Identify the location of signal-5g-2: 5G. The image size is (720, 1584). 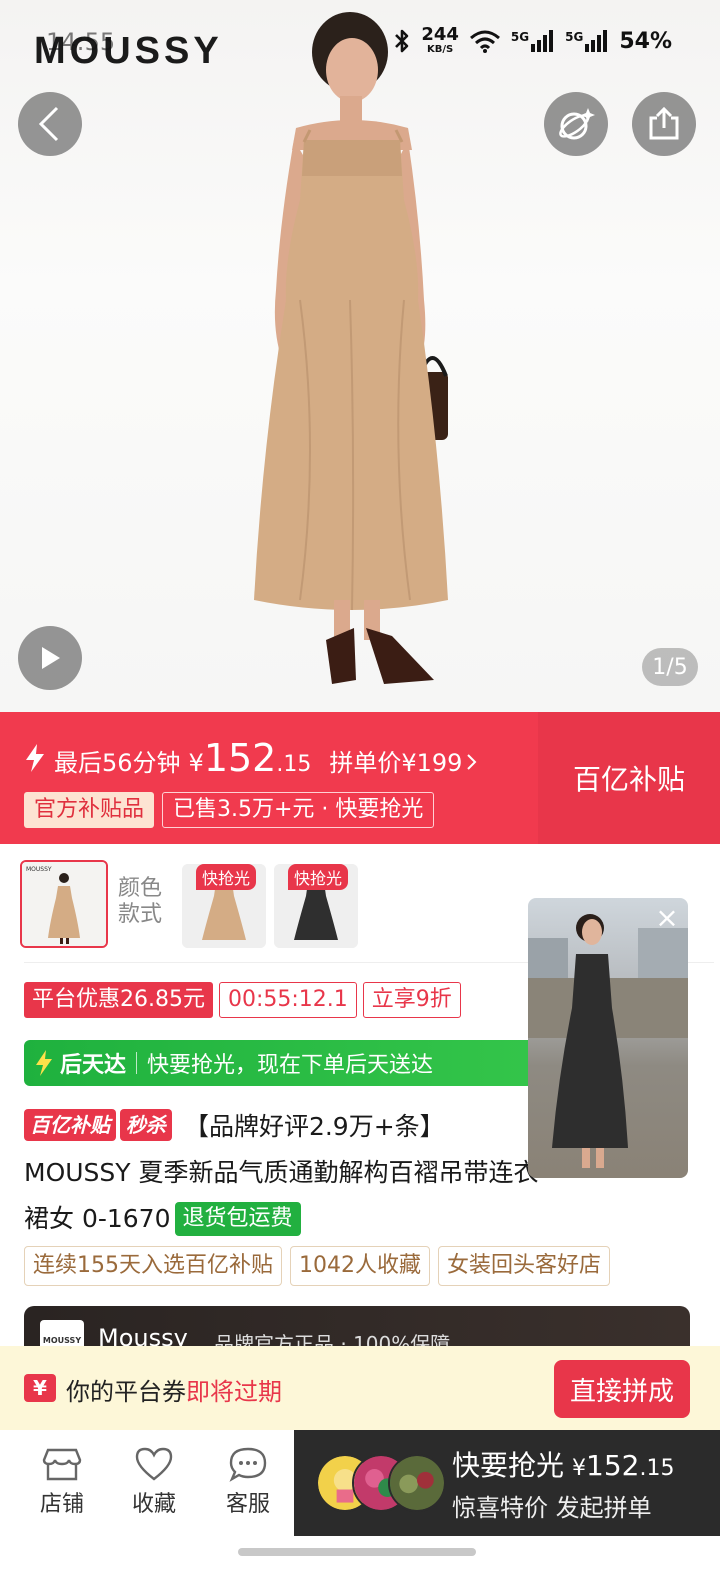
(587, 41).